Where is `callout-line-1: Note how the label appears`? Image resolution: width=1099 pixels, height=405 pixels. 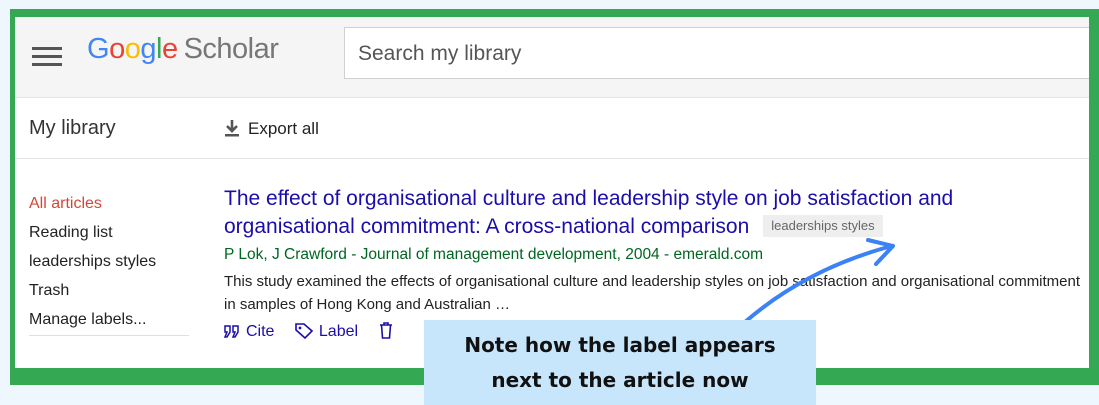
callout-line-1: Note how the label appears is located at coordinates (620, 345).